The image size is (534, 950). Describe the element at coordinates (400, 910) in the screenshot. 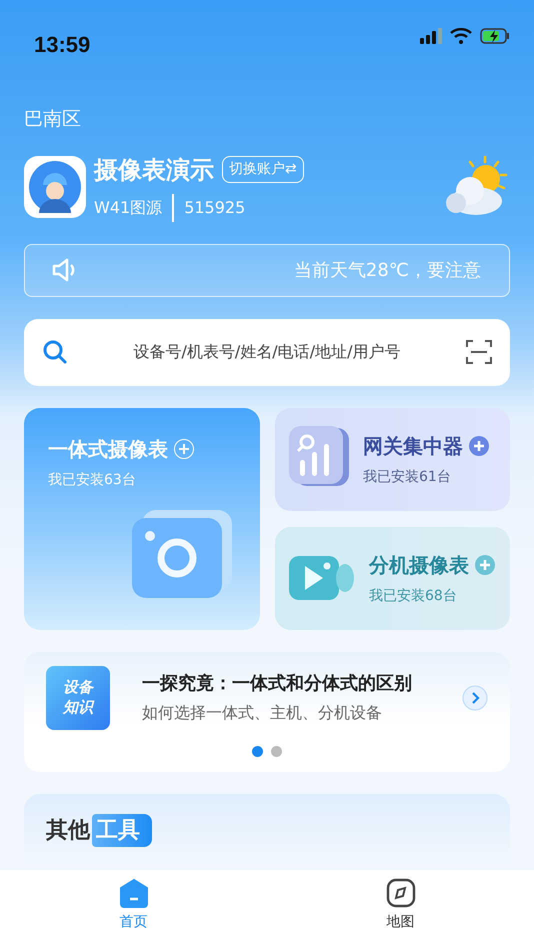

I see `tab-item: 地图` at that location.